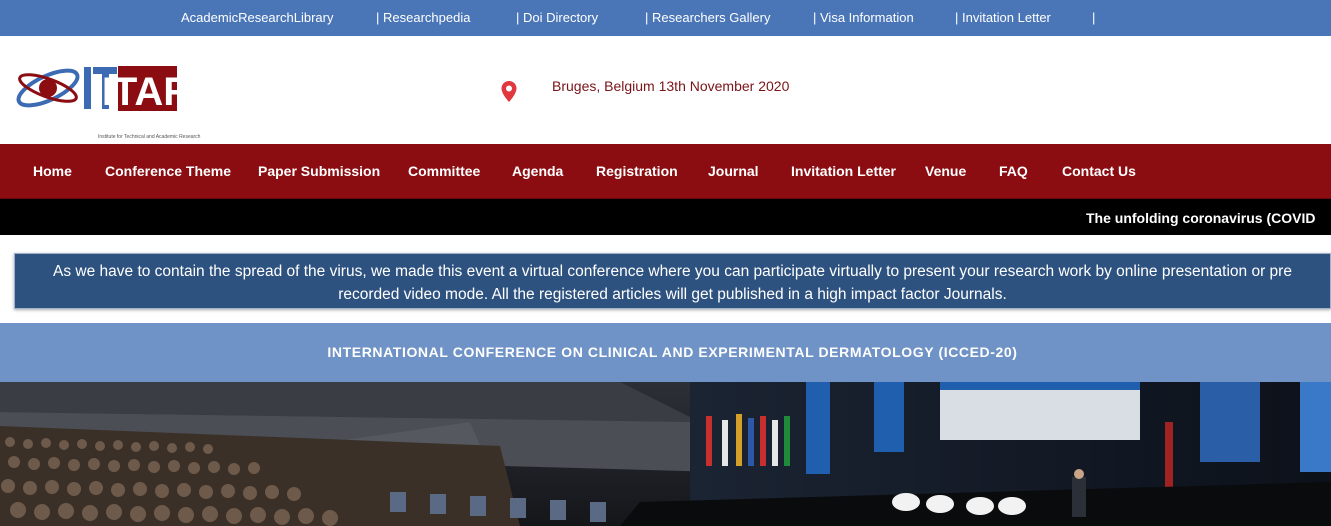 The width and height of the screenshot is (1331, 526). What do you see at coordinates (557, 17) in the screenshot?
I see `top-link-doi-directory: | Doi Directory` at bounding box center [557, 17].